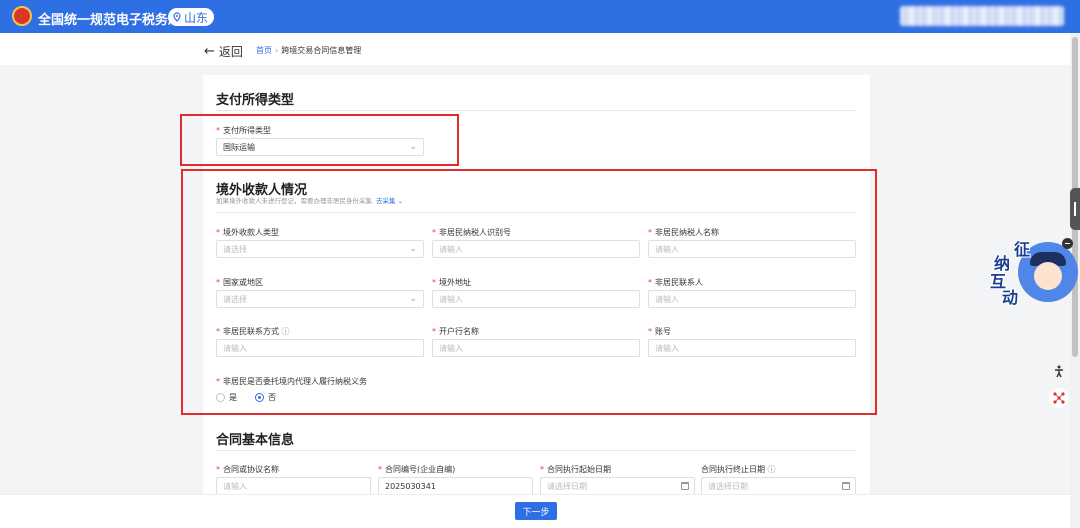 Image resolution: width=1080 pixels, height=528 pixels. What do you see at coordinates (321, 50) in the screenshot?
I see `breadcrumb-current: 跨境交易合同信息管理` at bounding box center [321, 50].